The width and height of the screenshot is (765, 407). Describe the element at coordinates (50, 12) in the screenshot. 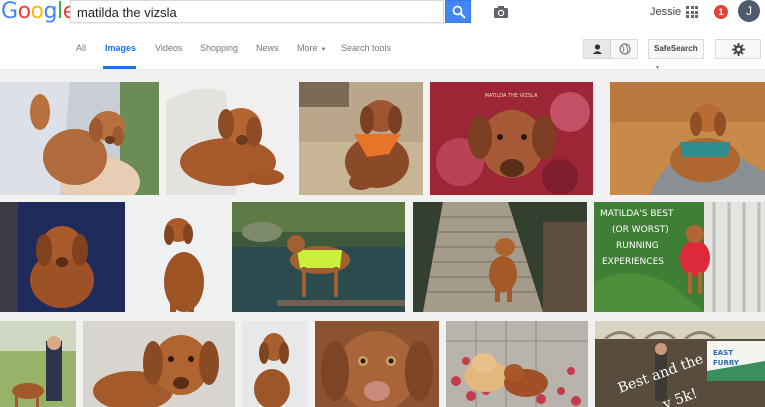

I see `logo-letter: g` at that location.